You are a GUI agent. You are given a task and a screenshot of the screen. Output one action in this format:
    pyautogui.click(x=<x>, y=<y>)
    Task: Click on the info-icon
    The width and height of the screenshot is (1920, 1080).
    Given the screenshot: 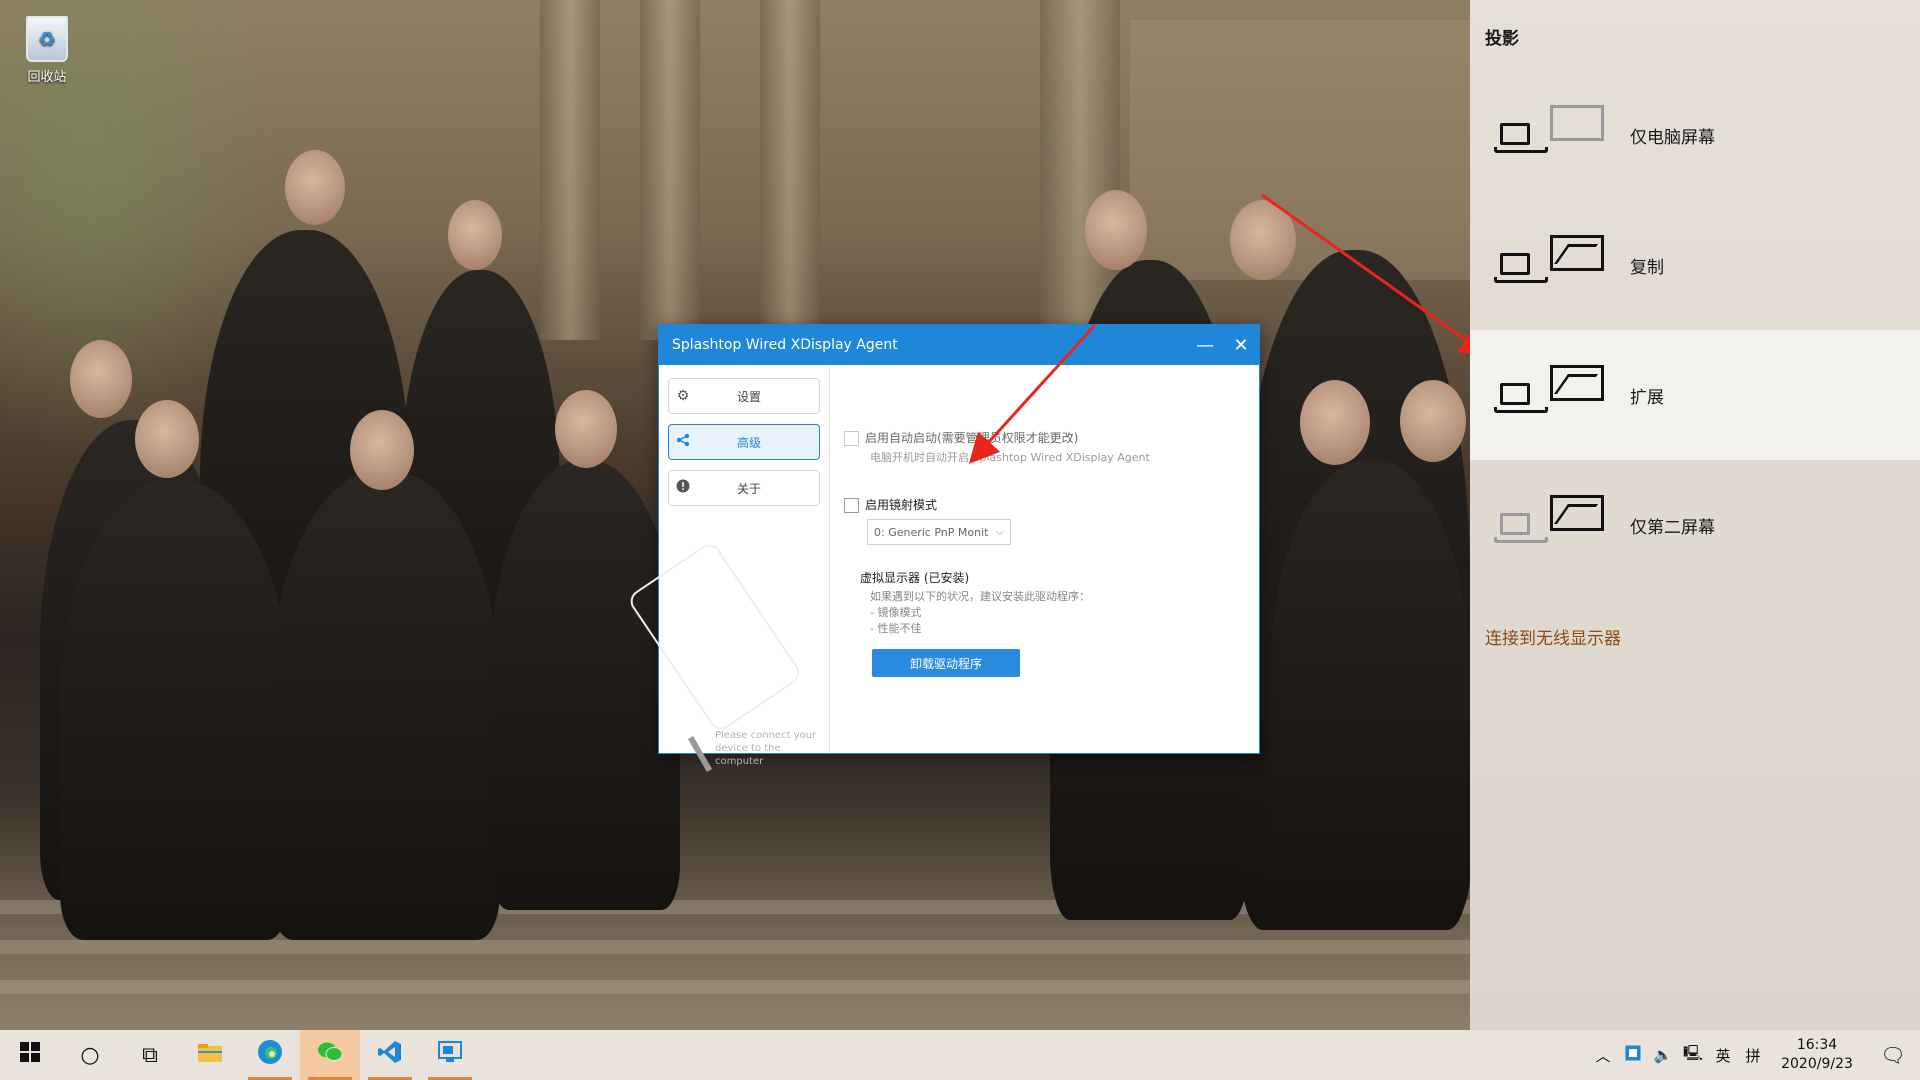 What is the action you would take?
    pyautogui.click(x=683, y=488)
    